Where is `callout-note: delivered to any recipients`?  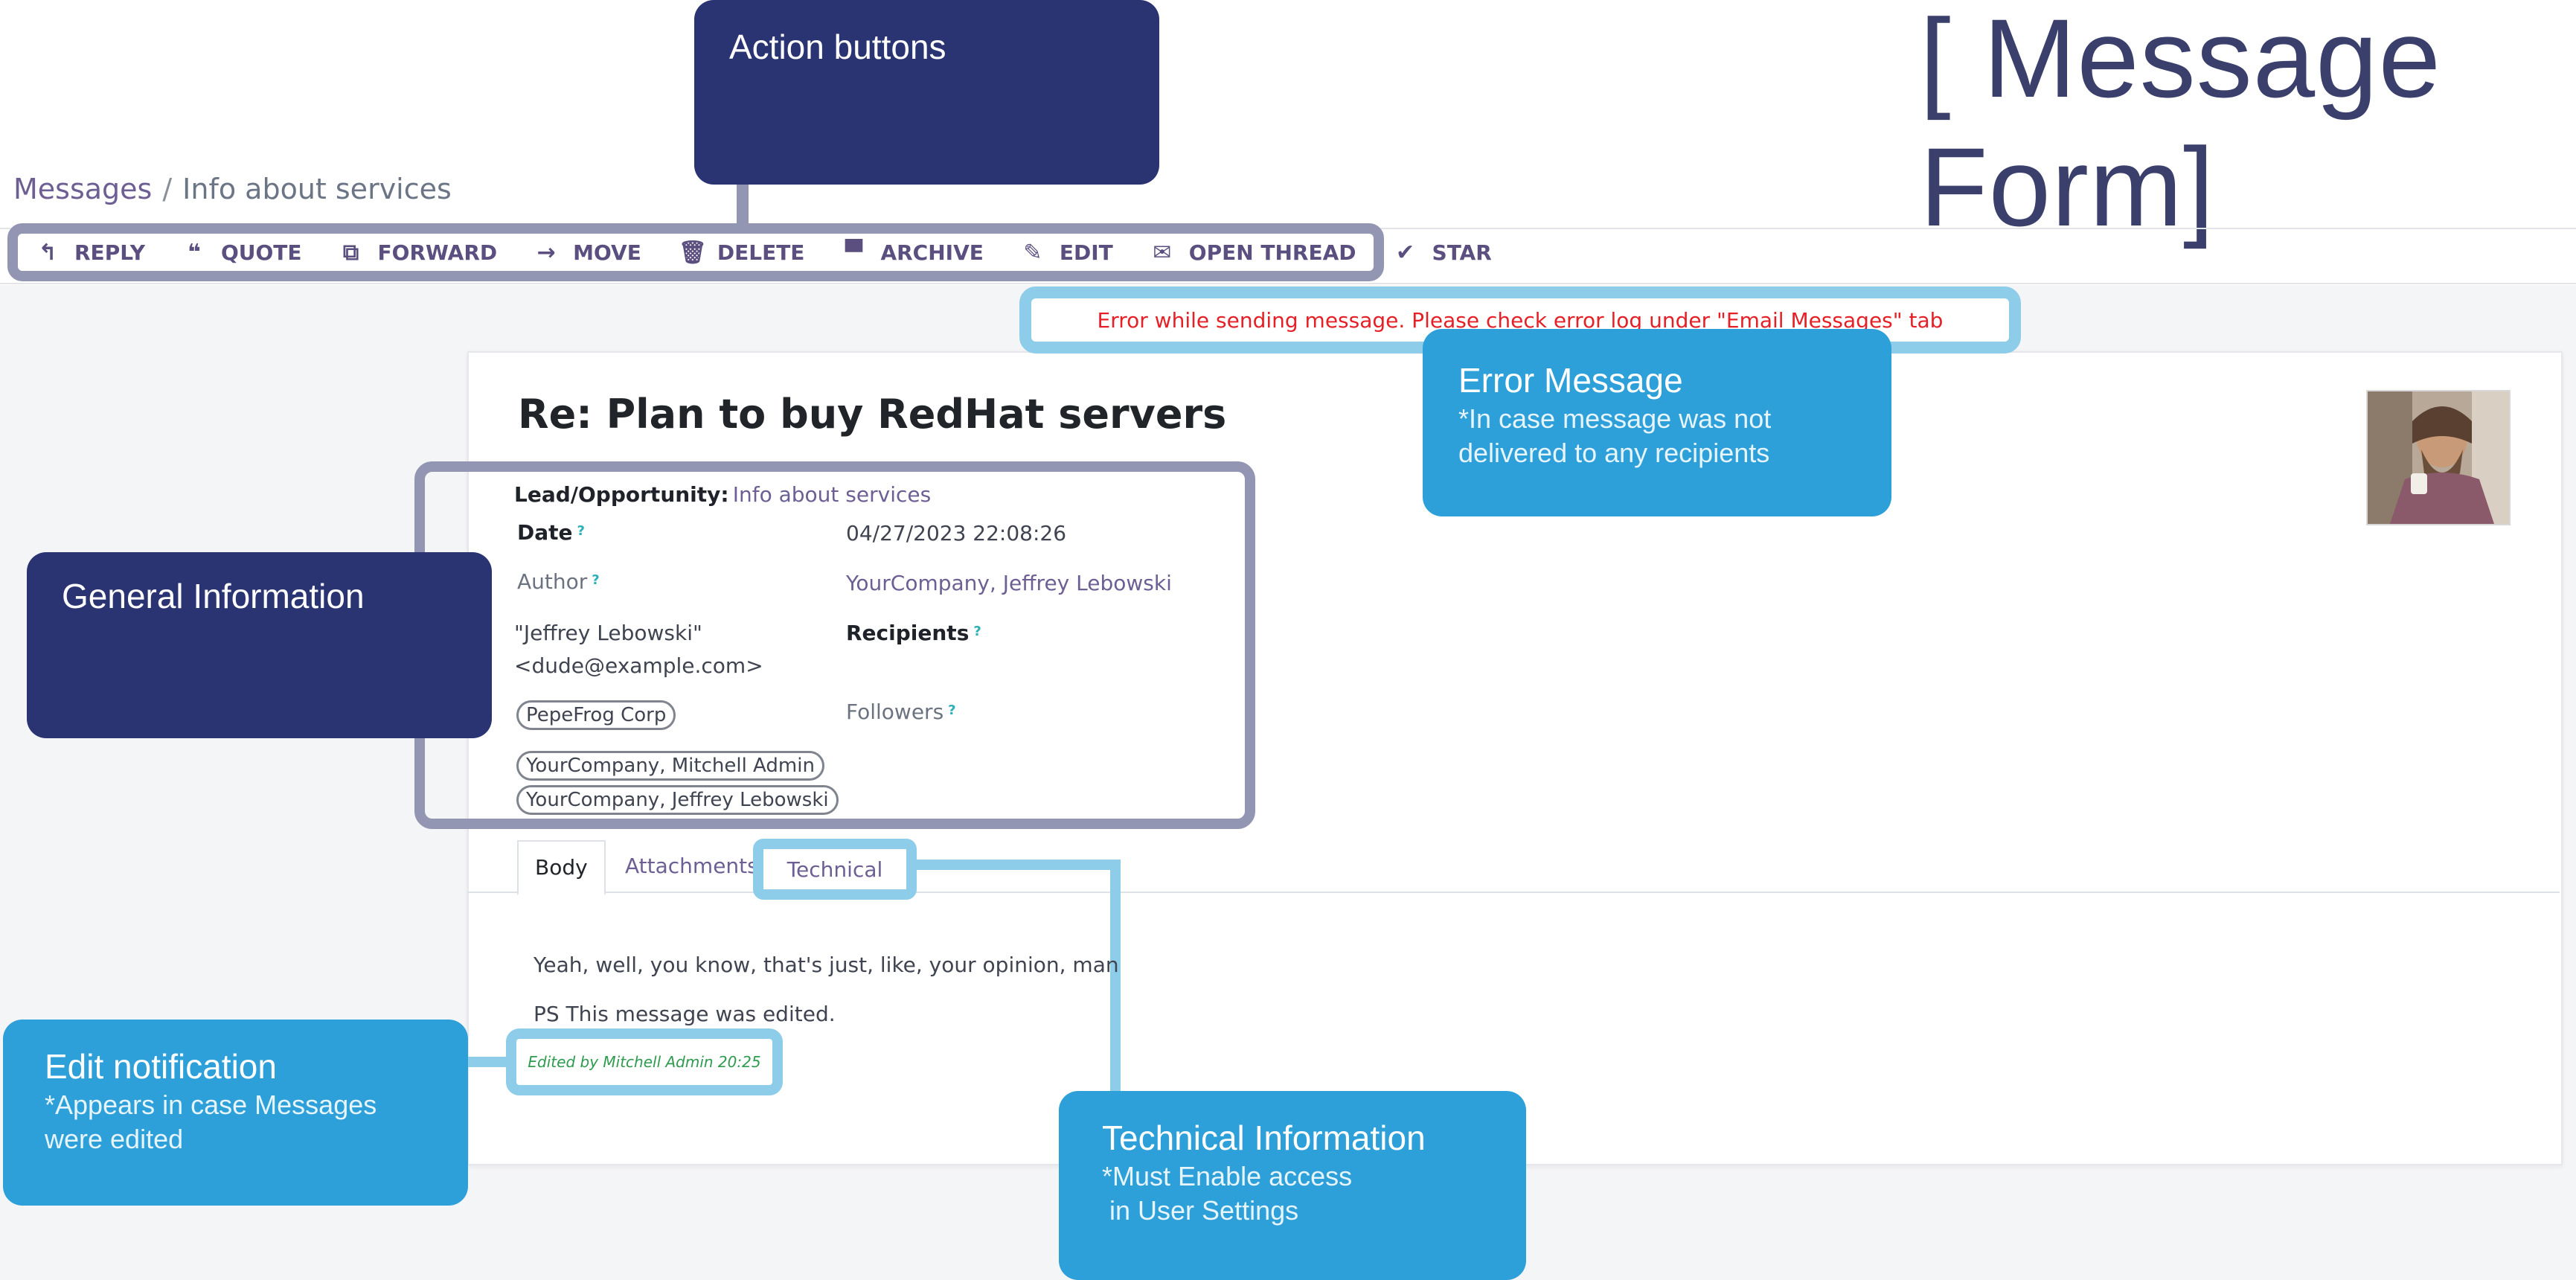
callout-note: delivered to any recipients is located at coordinates (1614, 453).